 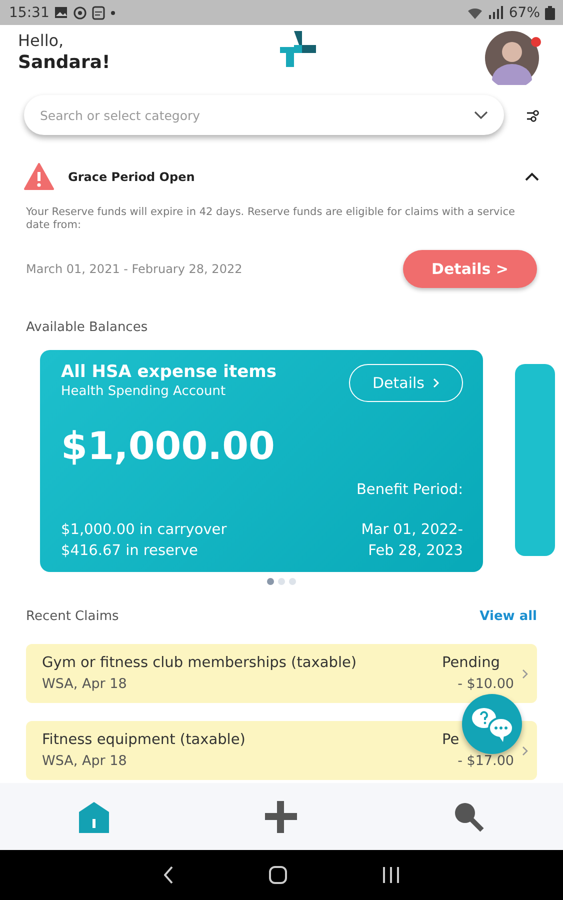 I want to click on search-placeholder: Search or select category, so click(x=120, y=115).